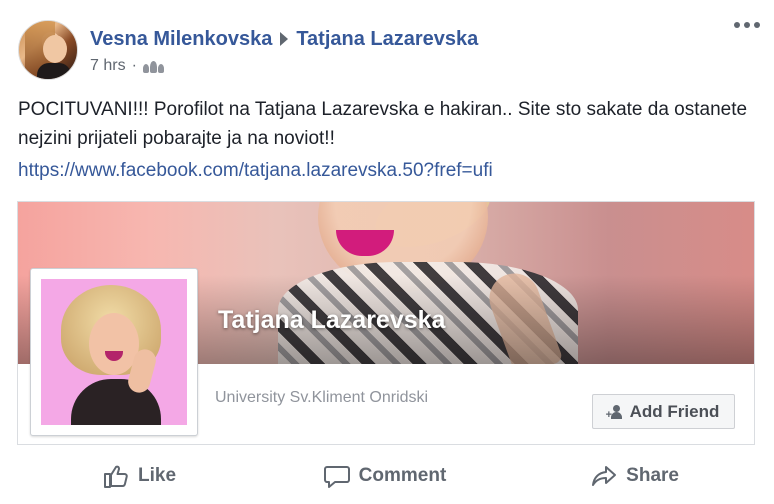  I want to click on add-friend-icon: +, so click(615, 412).